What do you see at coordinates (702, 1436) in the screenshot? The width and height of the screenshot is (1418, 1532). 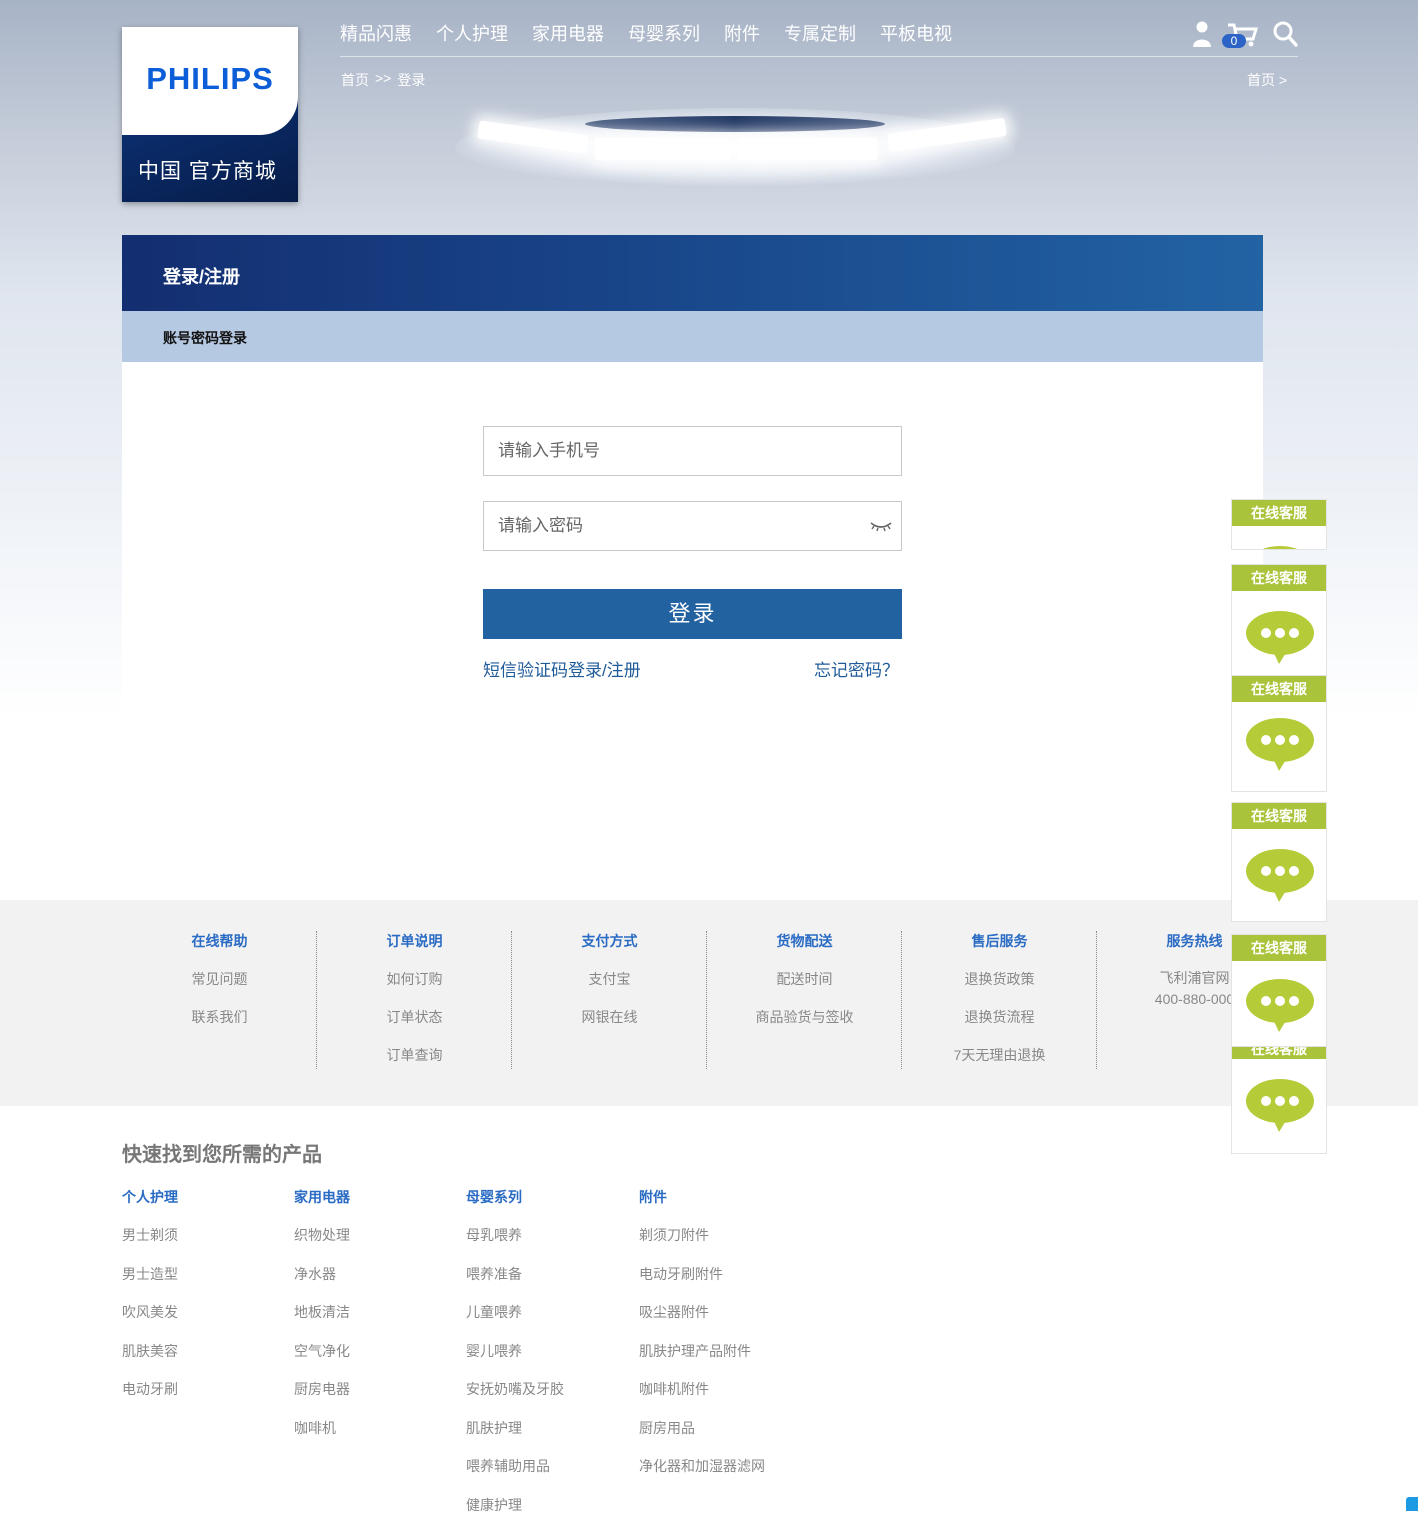 I see `quick-find-link: 厨房用品` at bounding box center [702, 1436].